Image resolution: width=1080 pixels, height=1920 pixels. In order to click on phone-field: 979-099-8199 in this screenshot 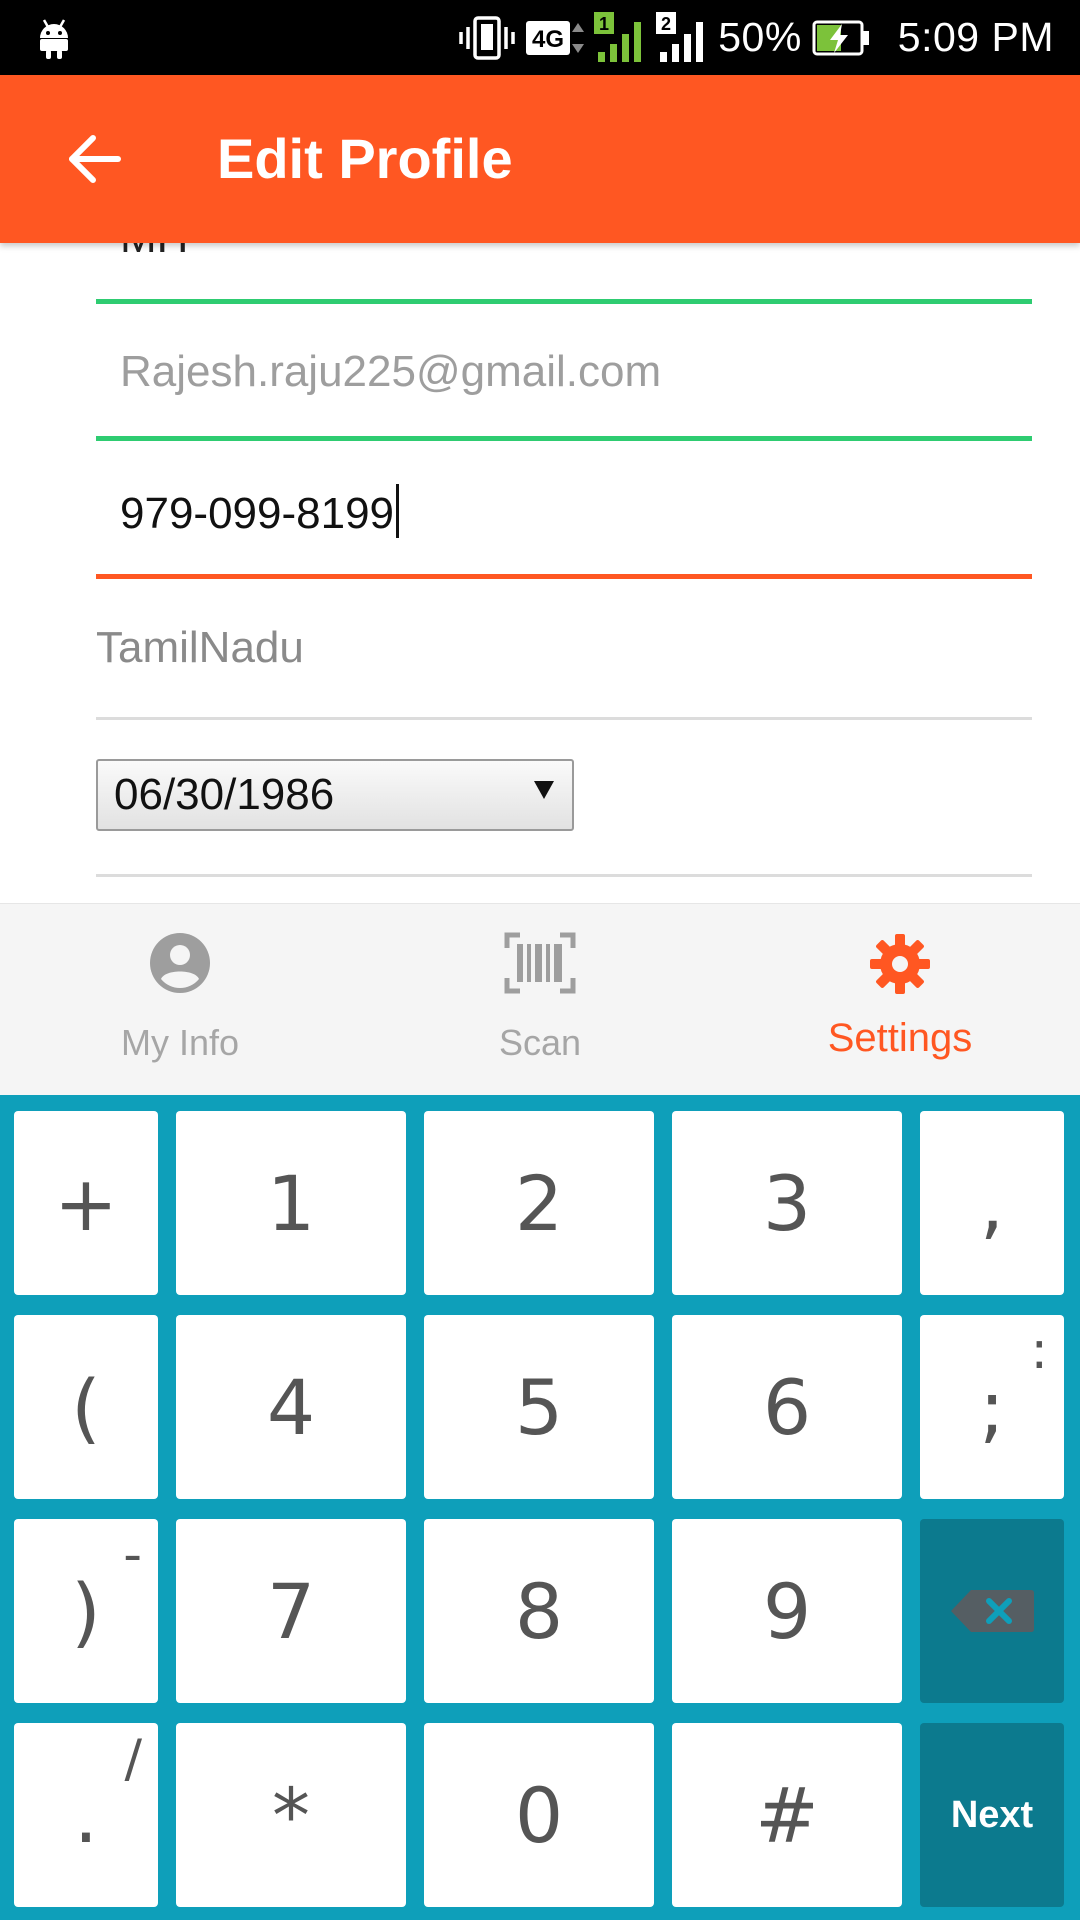, I will do `click(260, 511)`.